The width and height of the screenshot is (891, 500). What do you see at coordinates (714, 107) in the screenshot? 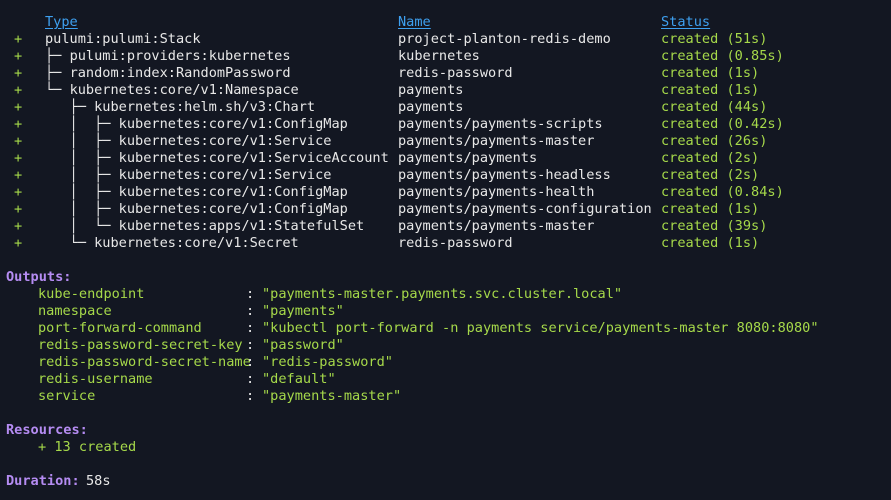
I see `resource-status: created (44s)` at bounding box center [714, 107].